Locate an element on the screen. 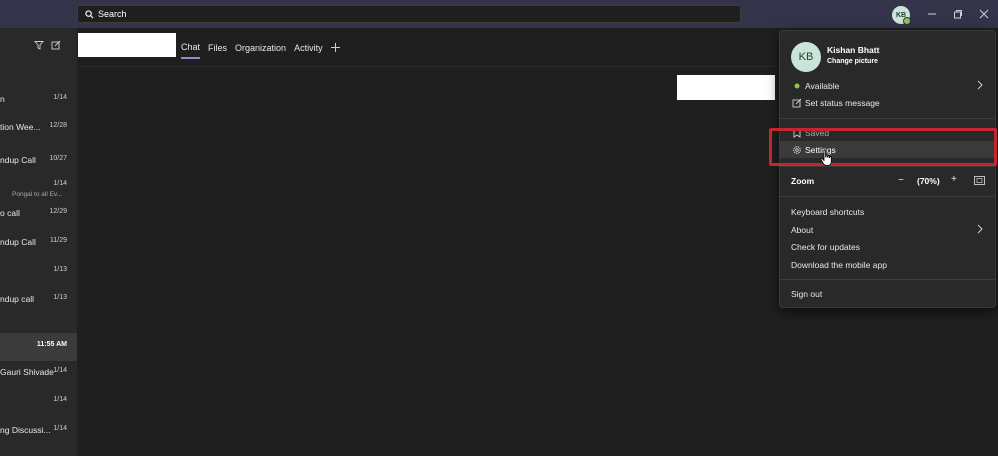  chat-name: Gauri Shivade is located at coordinates (27, 372).